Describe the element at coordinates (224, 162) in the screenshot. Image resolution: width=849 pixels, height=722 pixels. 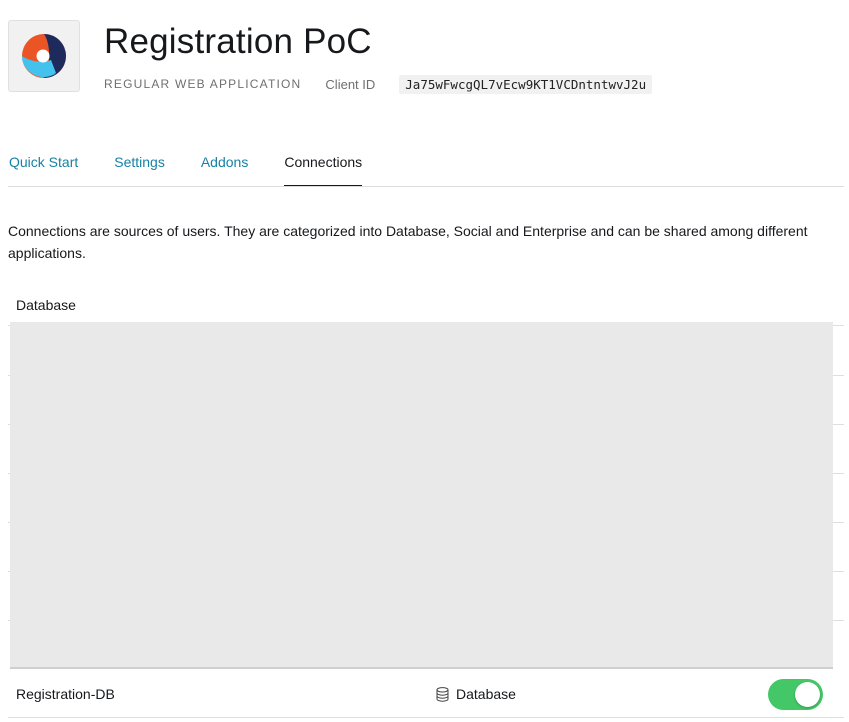
I see `tab-addons: Addons` at that location.